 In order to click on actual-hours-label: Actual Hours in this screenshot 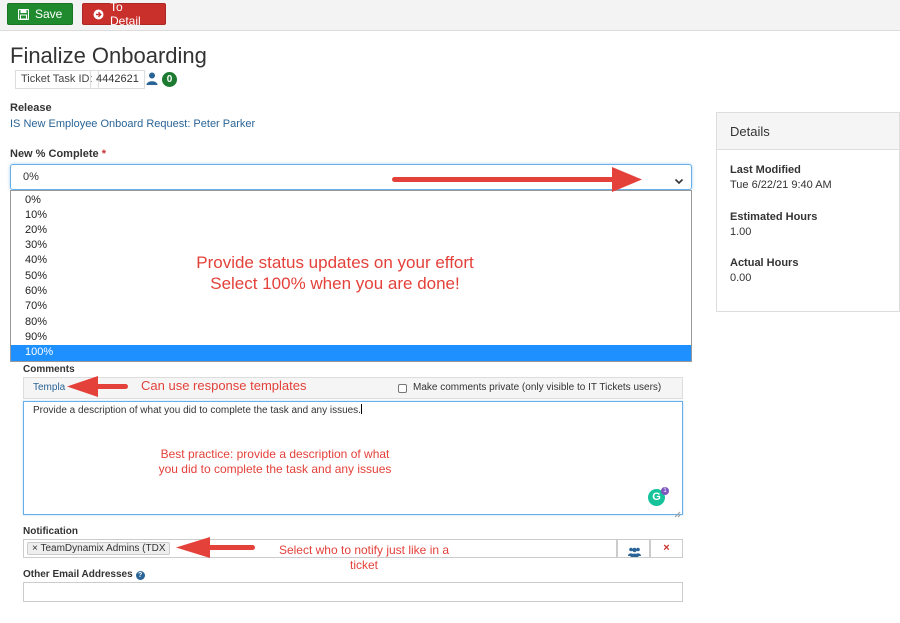, I will do `click(764, 263)`.